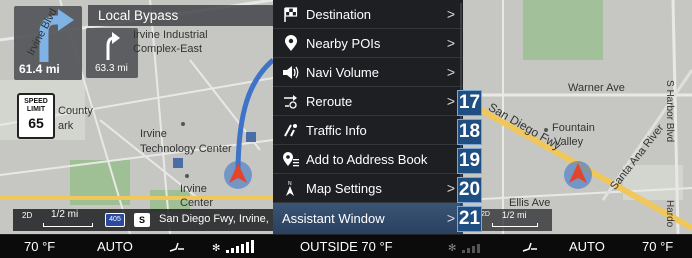 The width and height of the screenshot is (692, 258). What do you see at coordinates (368, 130) in the screenshot?
I see `menu-item-traffic-info: Traffic Info` at bounding box center [368, 130].